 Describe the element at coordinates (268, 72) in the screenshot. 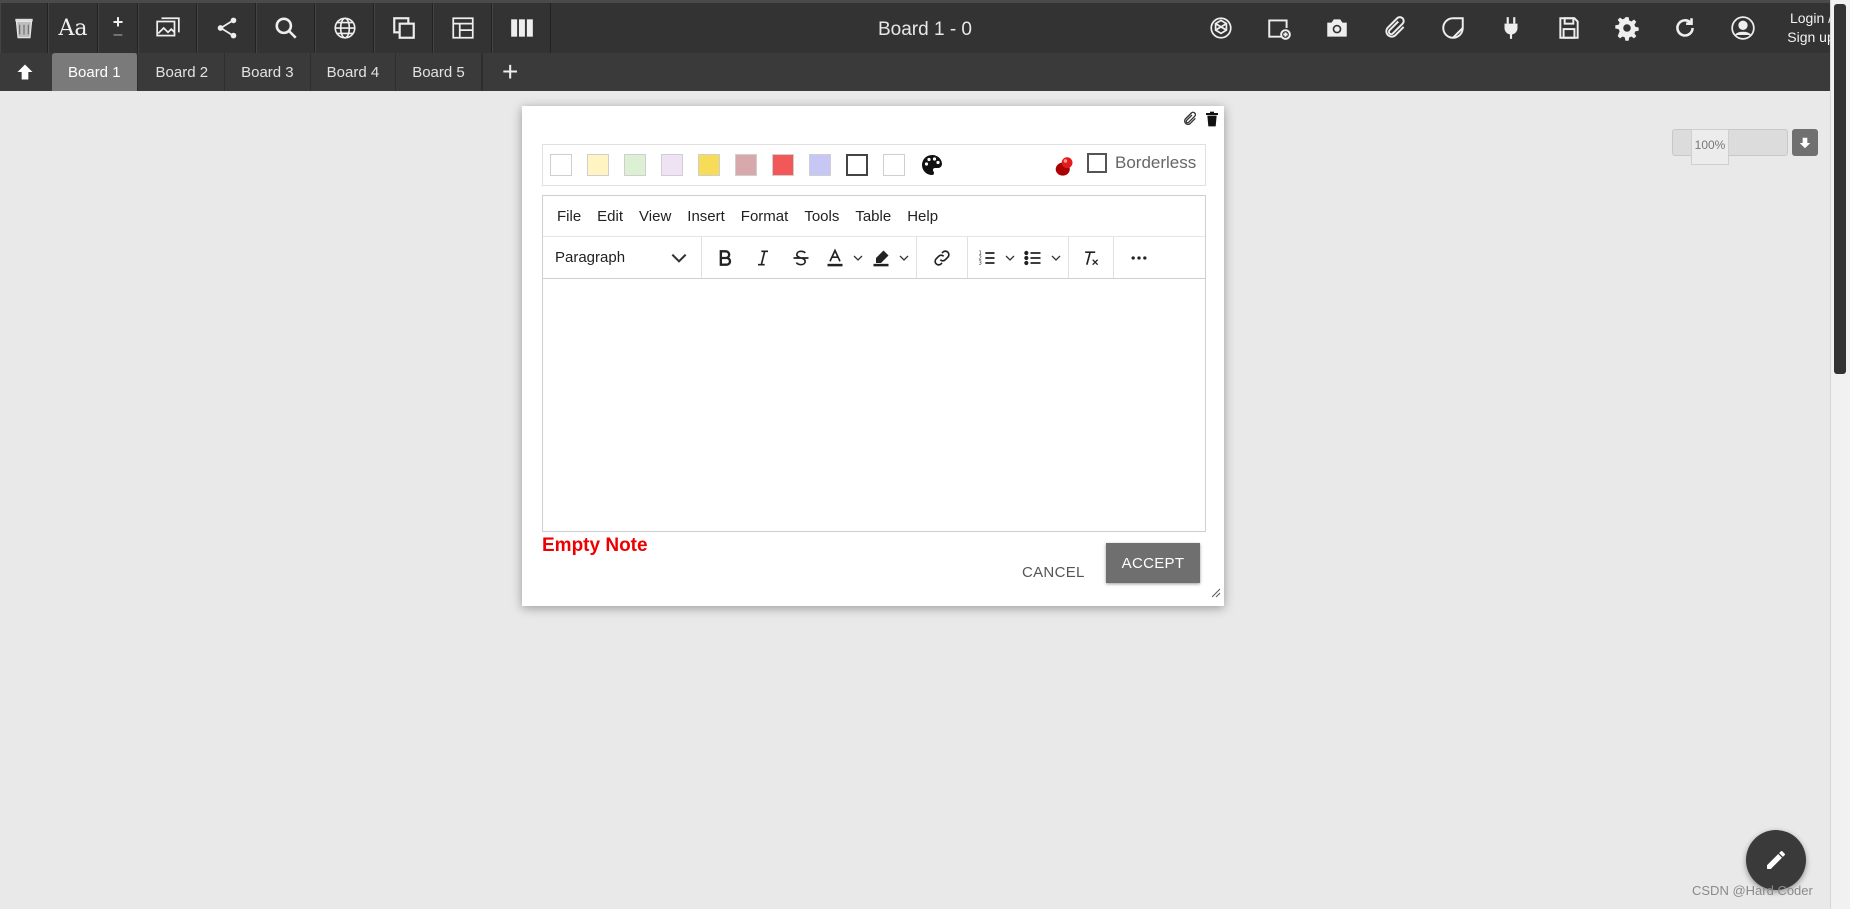

I see `tab-board-3: Board 3` at that location.